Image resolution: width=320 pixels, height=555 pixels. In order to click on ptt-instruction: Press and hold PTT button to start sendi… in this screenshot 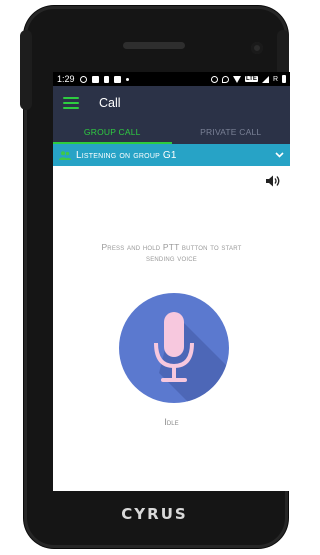, I will do `click(171, 253)`.